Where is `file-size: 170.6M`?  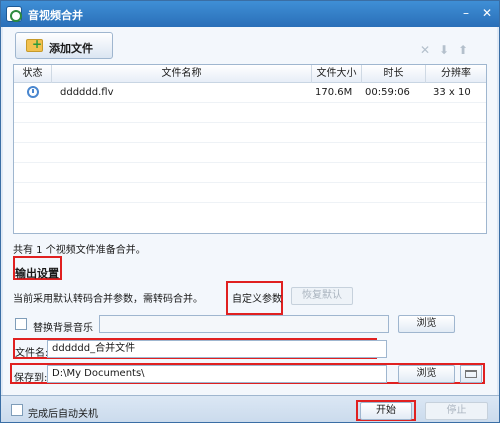
file-size: 170.6M is located at coordinates (334, 92).